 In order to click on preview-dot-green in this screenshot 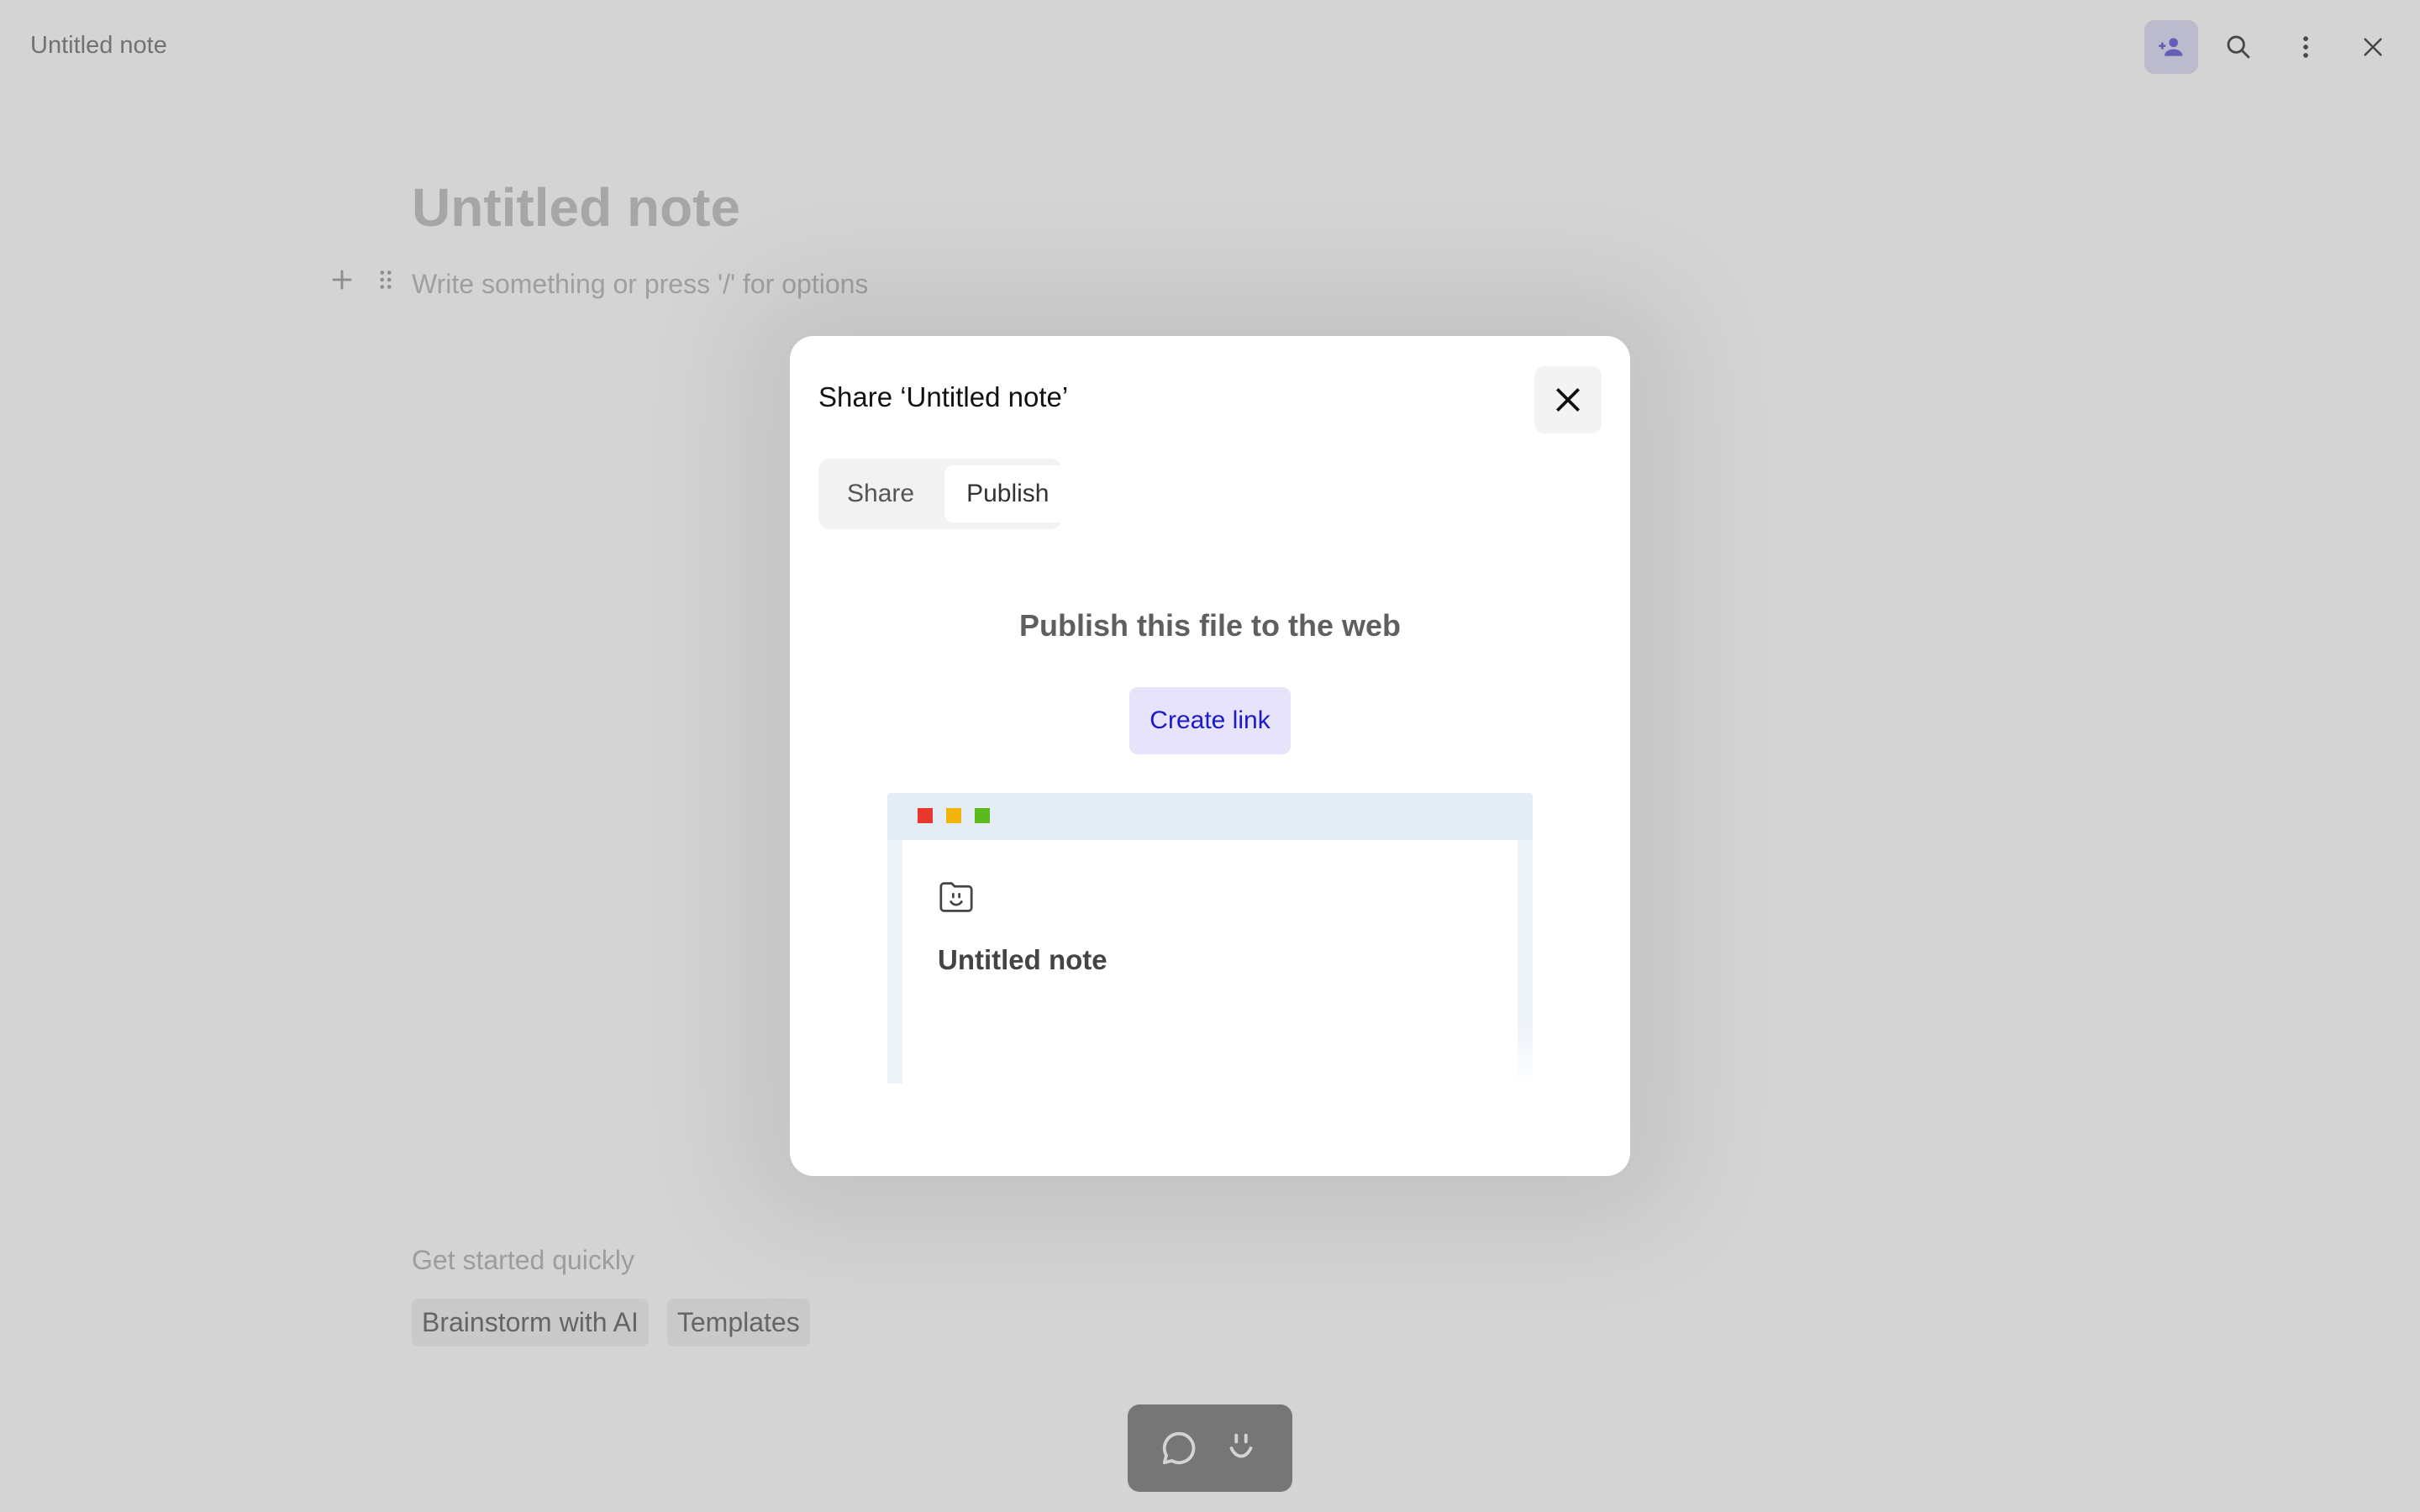, I will do `click(983, 815)`.